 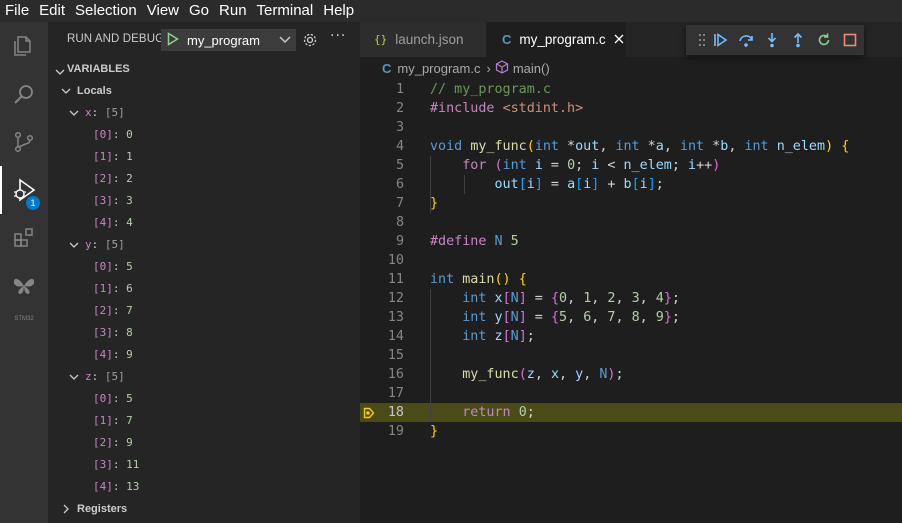 What do you see at coordinates (204, 179) in the screenshot?
I see `array-element-row: [2]: 2` at bounding box center [204, 179].